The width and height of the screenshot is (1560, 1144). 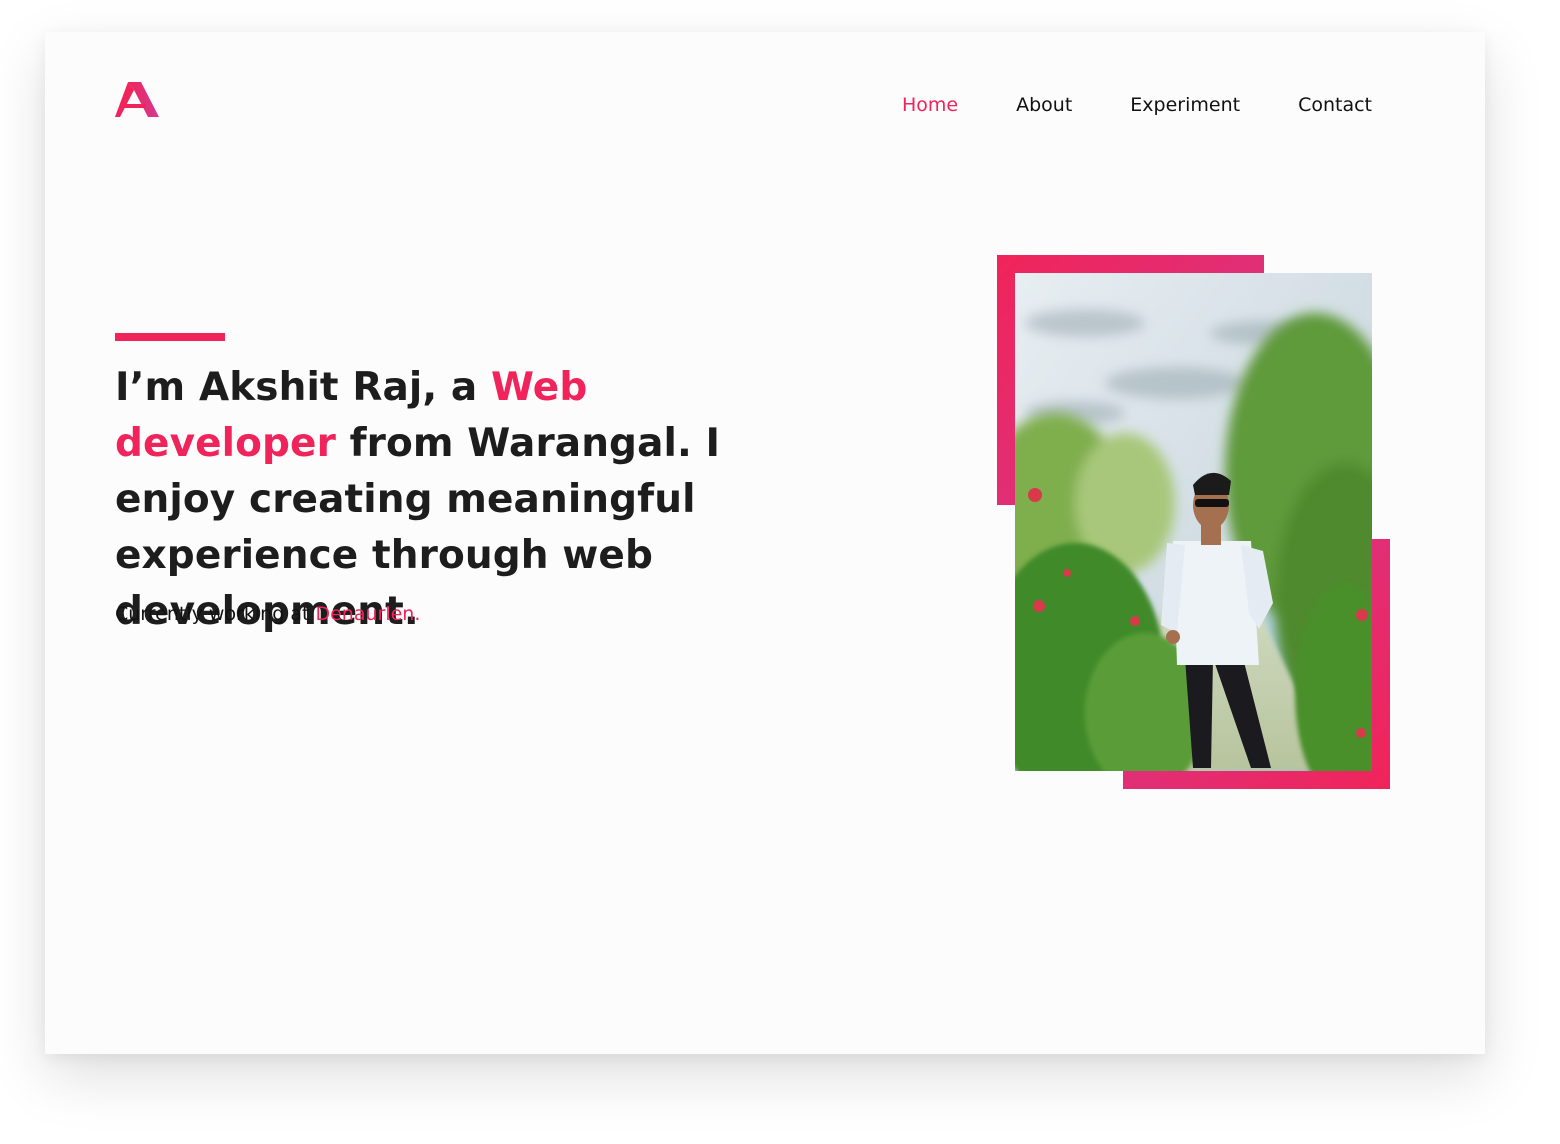 I want to click on headline-prefix: I’m Akshit Raj, a, so click(x=303, y=387).